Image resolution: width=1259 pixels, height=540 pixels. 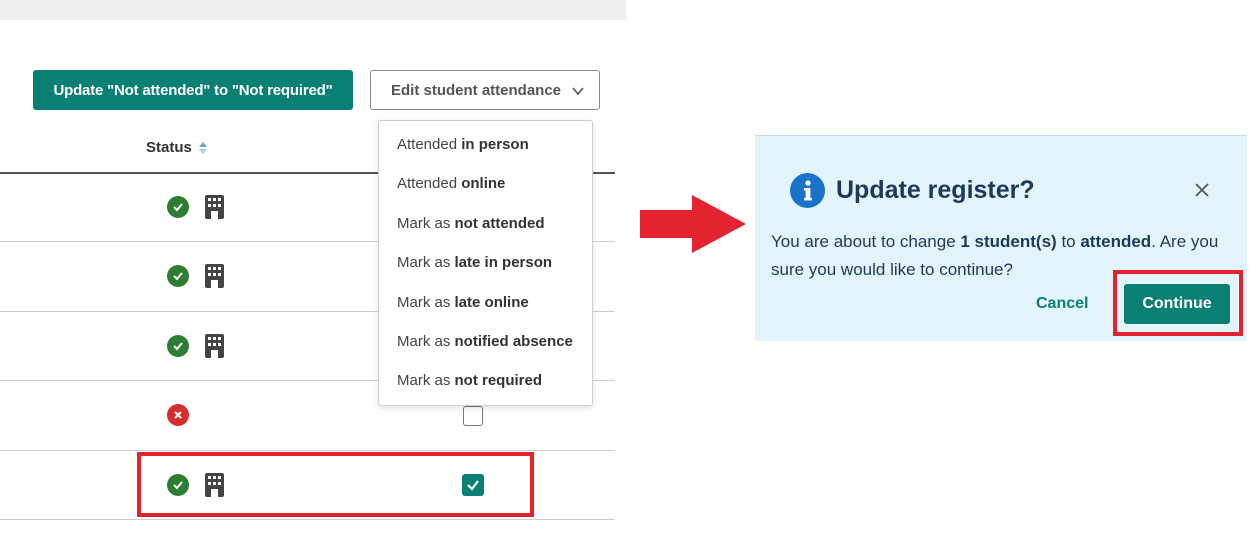 I want to click on continue-button-highlight, so click(x=1178, y=303).